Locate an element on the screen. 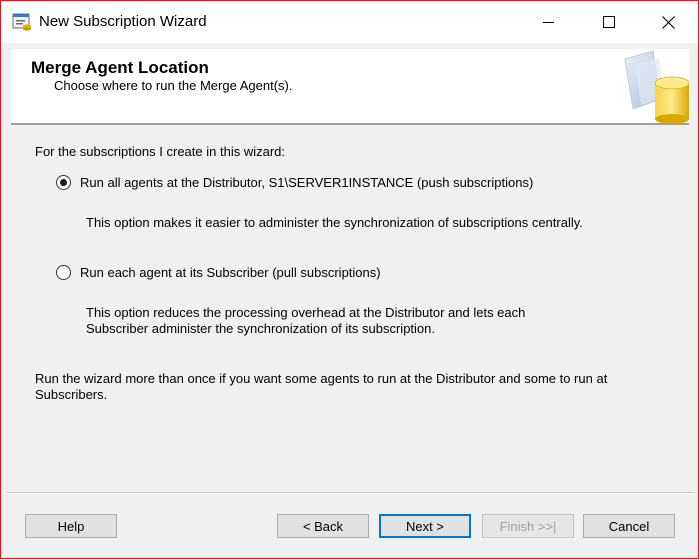 The width and height of the screenshot is (699, 559). page-title: Merge Agent Location is located at coordinates (120, 67).